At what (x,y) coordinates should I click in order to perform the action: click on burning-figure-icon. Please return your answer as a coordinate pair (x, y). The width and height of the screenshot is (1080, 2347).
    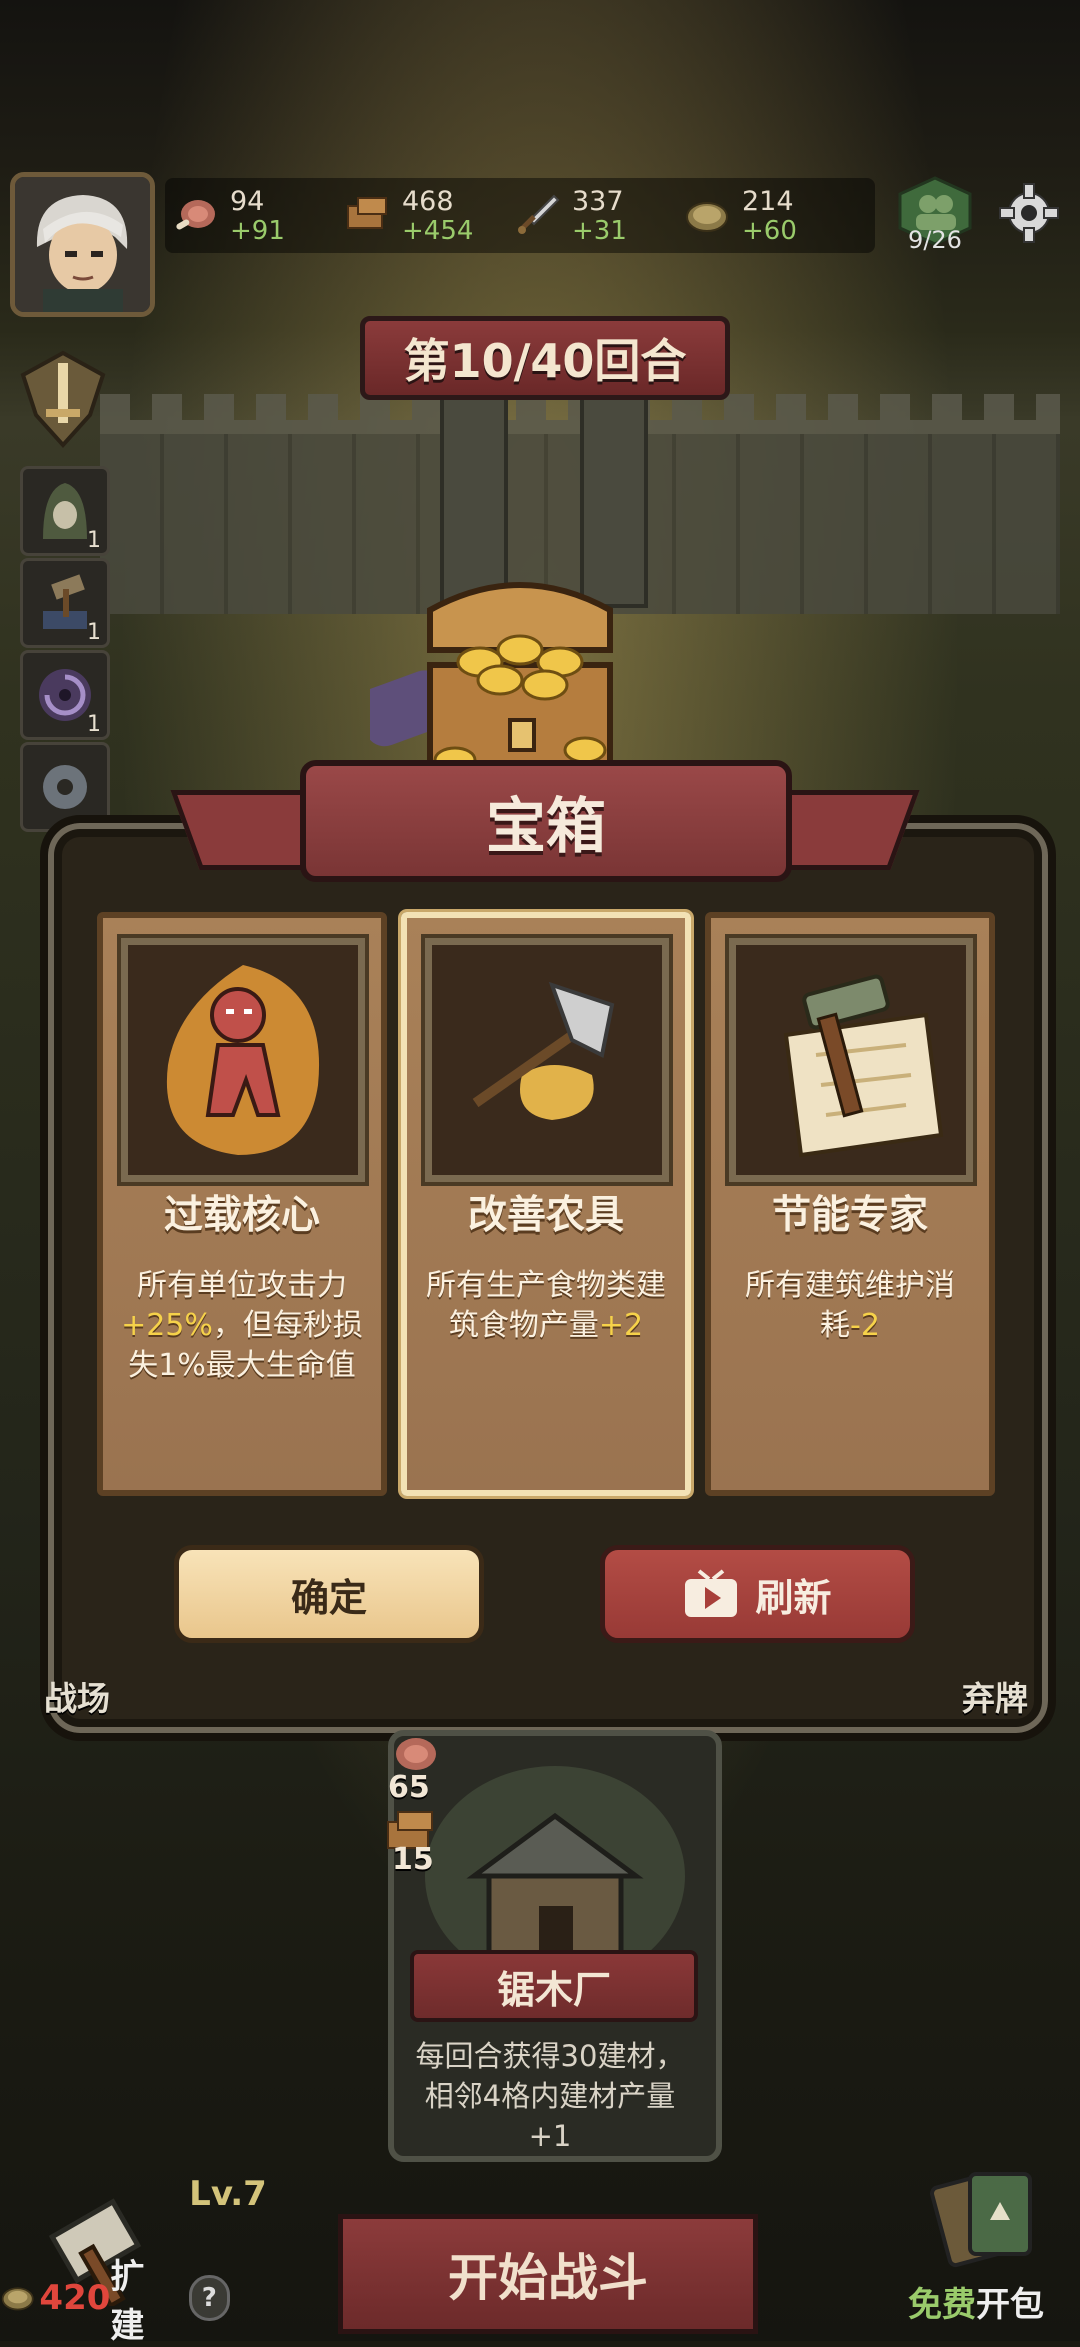
    Looking at the image, I should click on (243, 1060).